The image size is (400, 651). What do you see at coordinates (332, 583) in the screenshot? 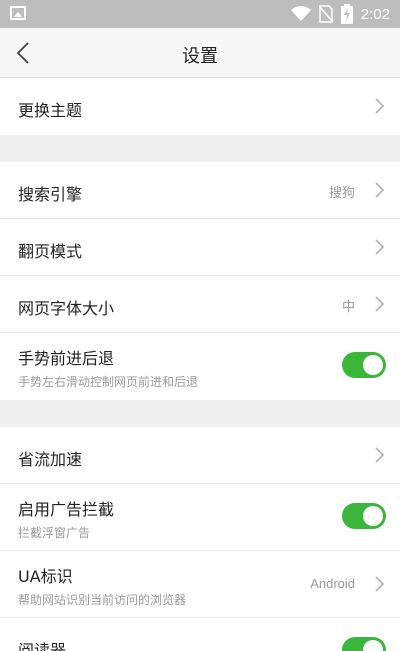
I see `setting-value: Android` at bounding box center [332, 583].